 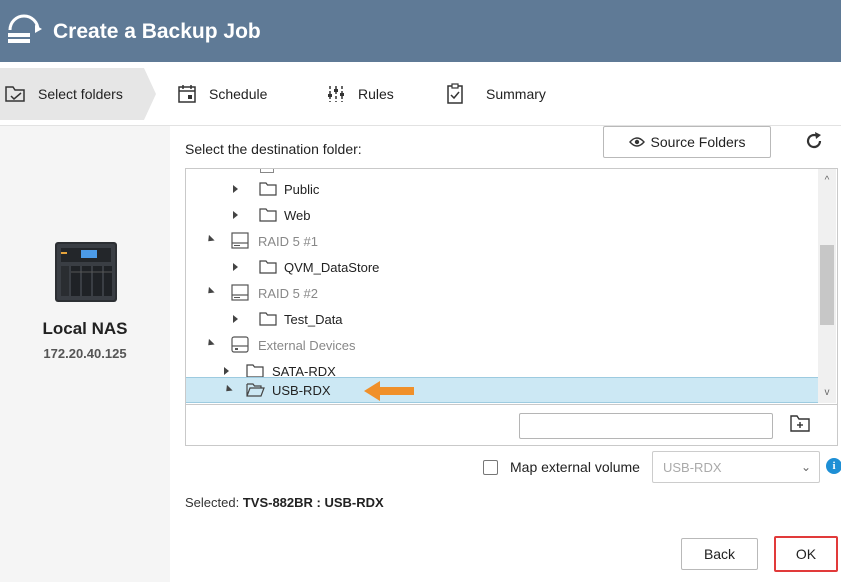 I want to click on ok-button: OK, so click(x=806, y=554).